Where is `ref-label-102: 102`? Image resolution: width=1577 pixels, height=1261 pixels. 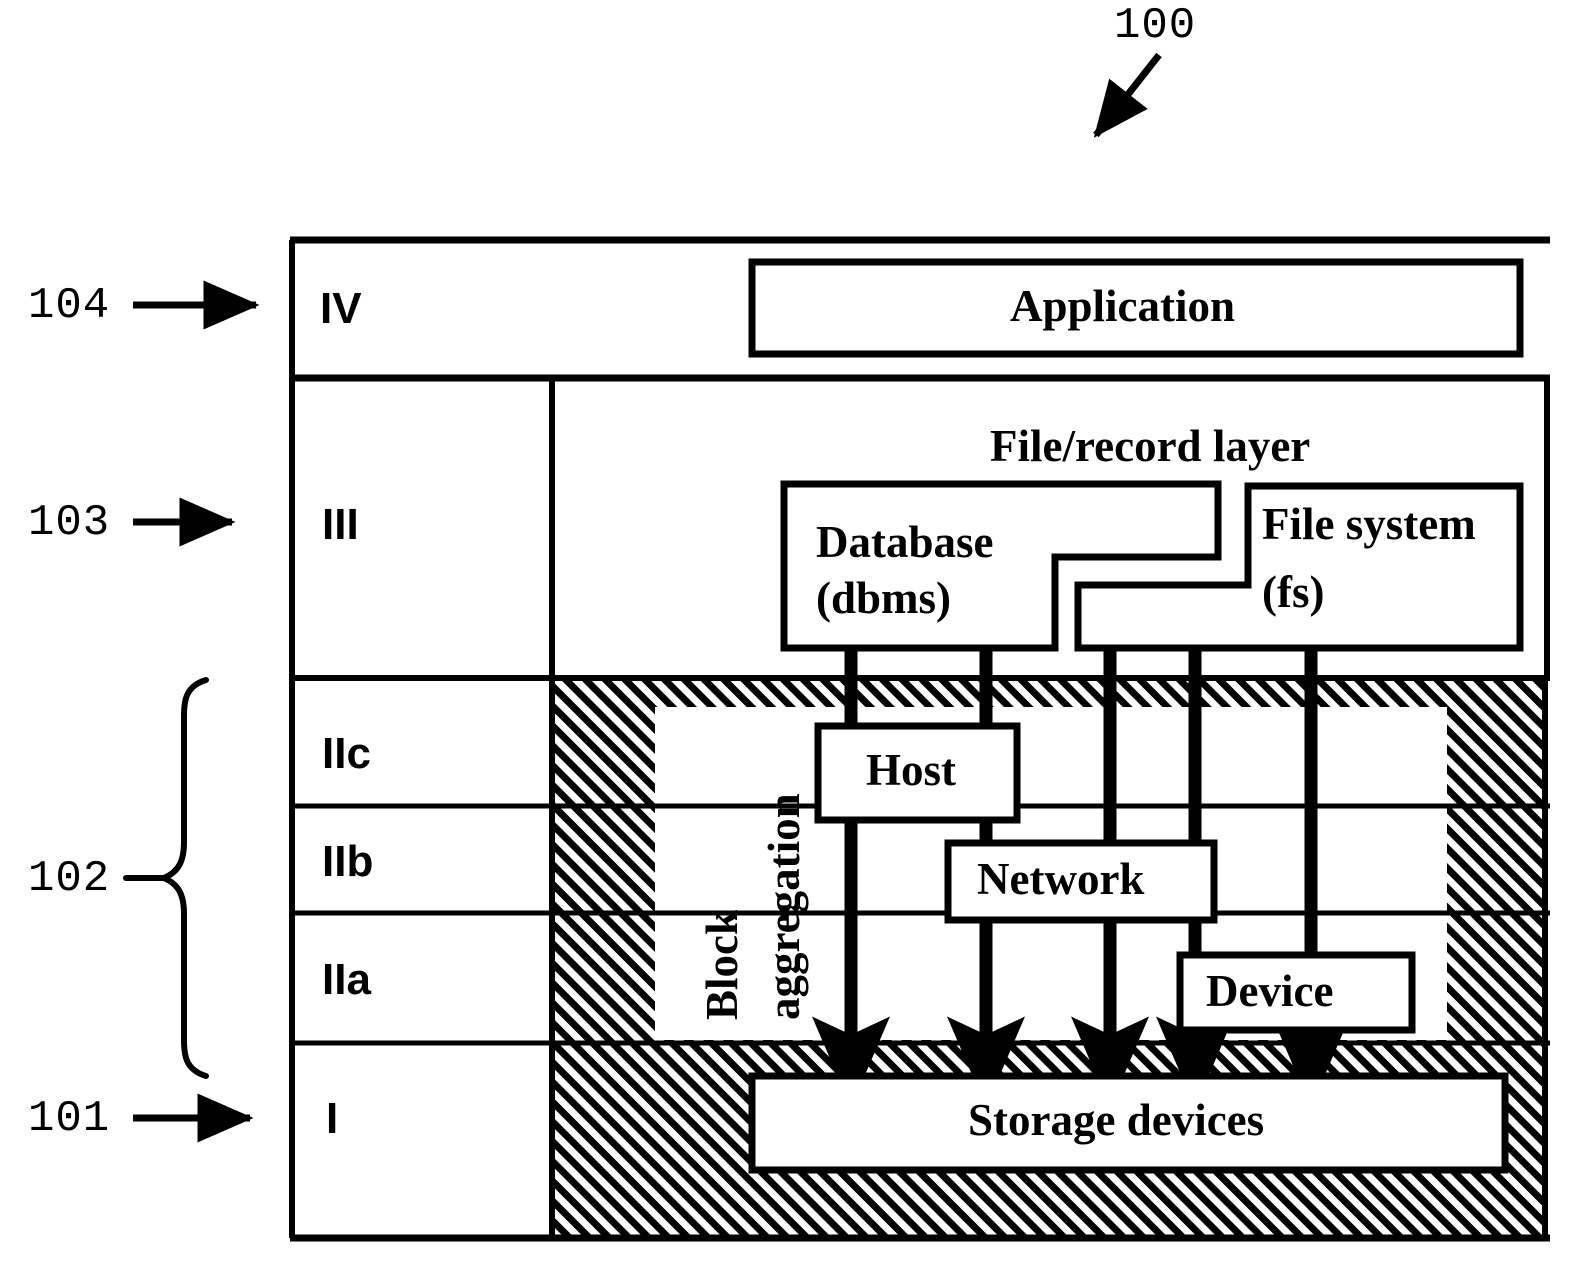
ref-label-102: 102 is located at coordinates (69, 879).